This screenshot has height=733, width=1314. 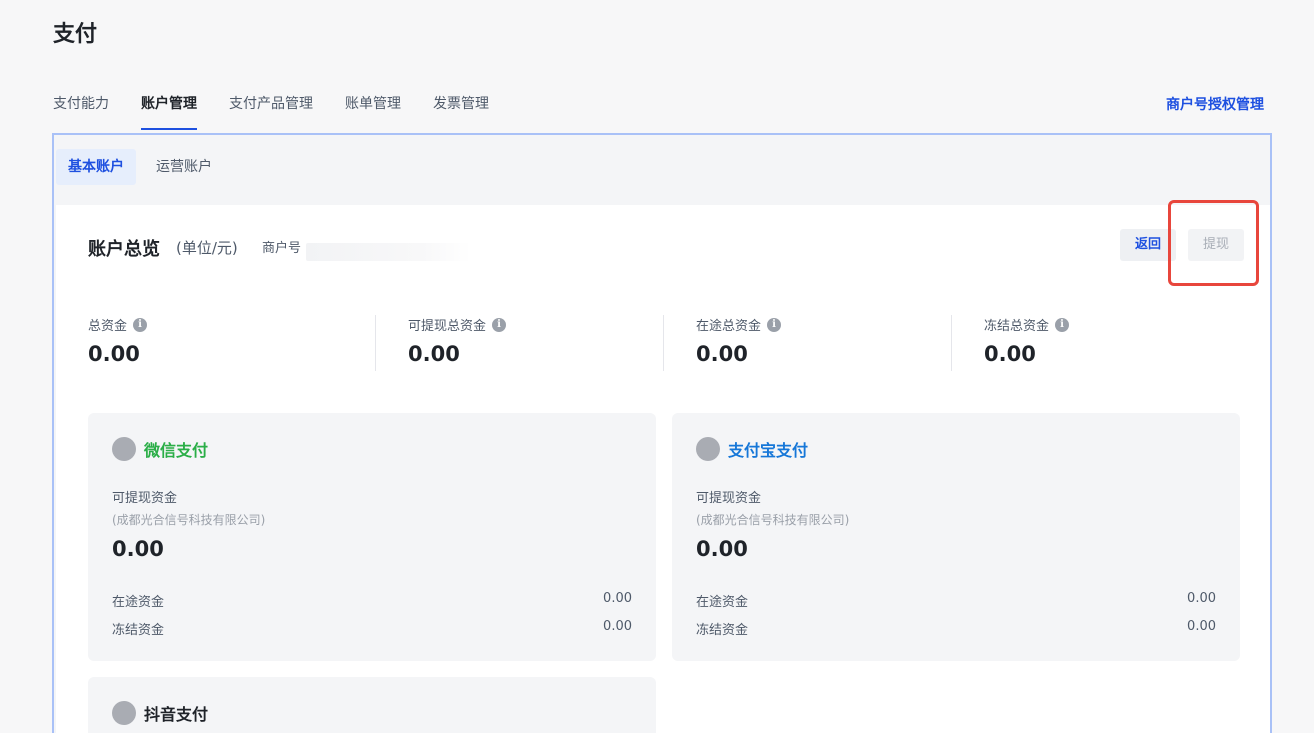 What do you see at coordinates (1216, 245) in the screenshot?
I see `withdraw-button: 提现` at bounding box center [1216, 245].